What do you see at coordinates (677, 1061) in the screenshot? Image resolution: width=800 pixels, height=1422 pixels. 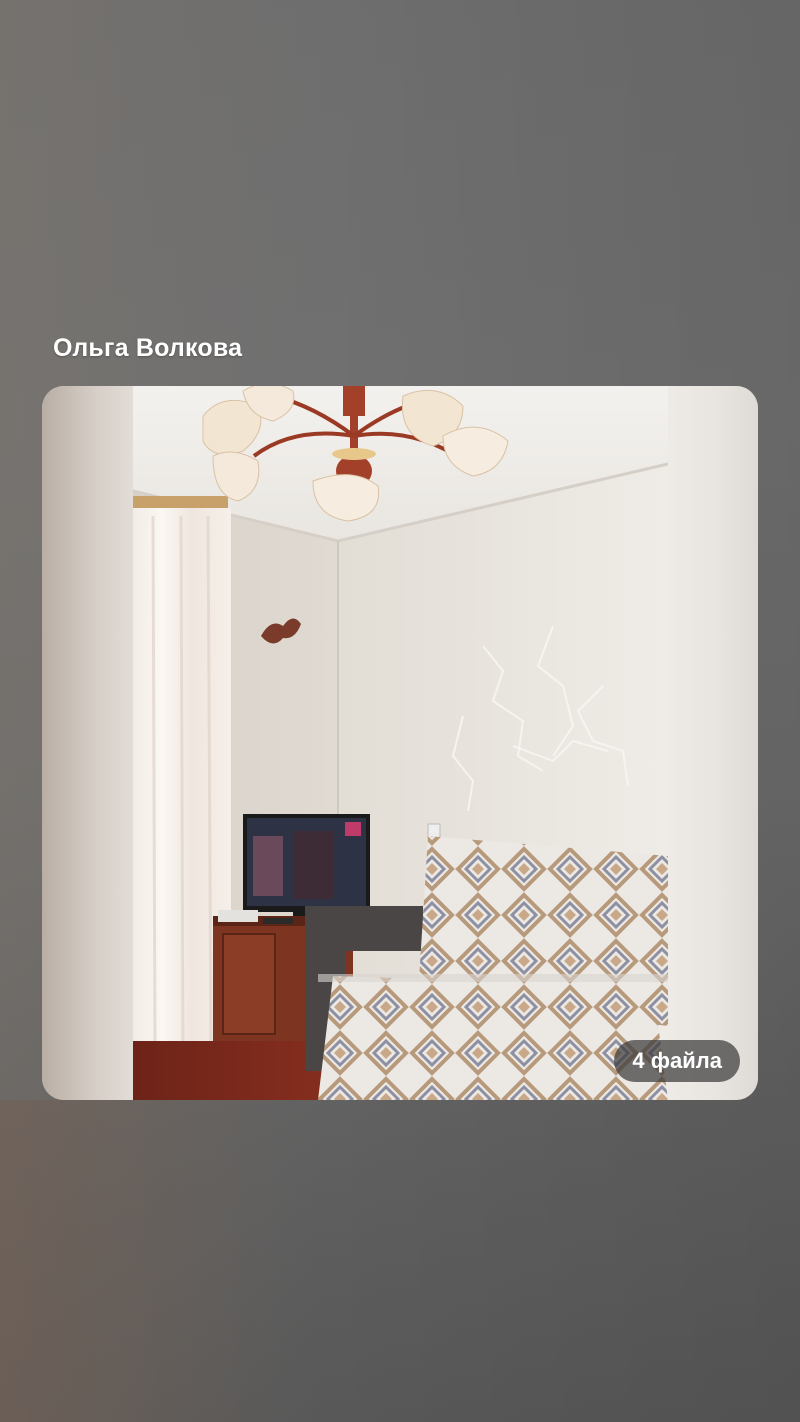 I see `file-count-badge: 4 файла` at bounding box center [677, 1061].